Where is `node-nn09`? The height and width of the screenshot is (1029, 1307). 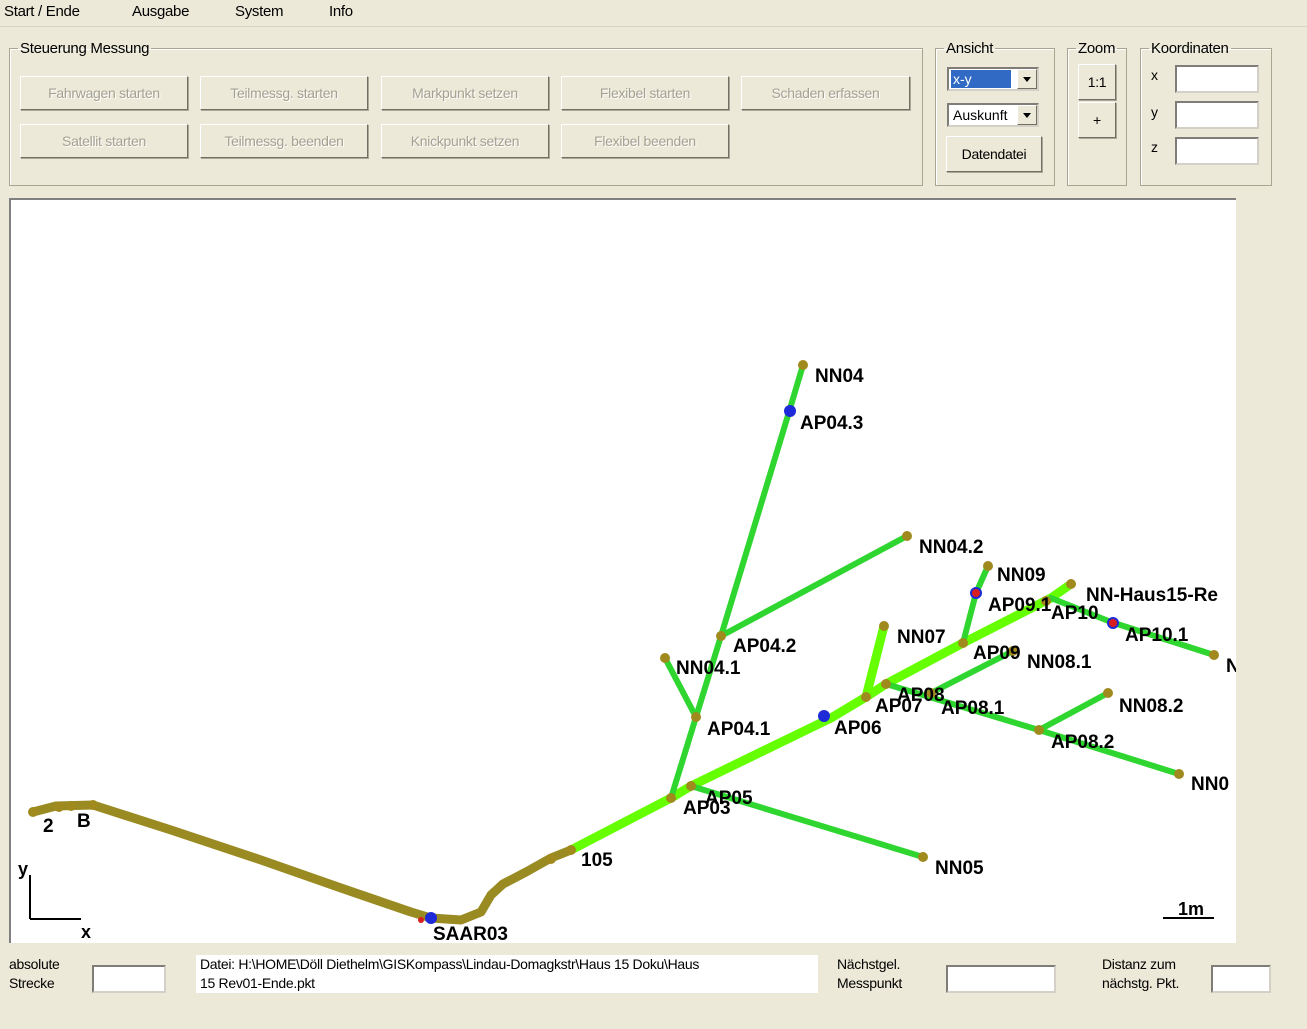 node-nn09 is located at coordinates (988, 566).